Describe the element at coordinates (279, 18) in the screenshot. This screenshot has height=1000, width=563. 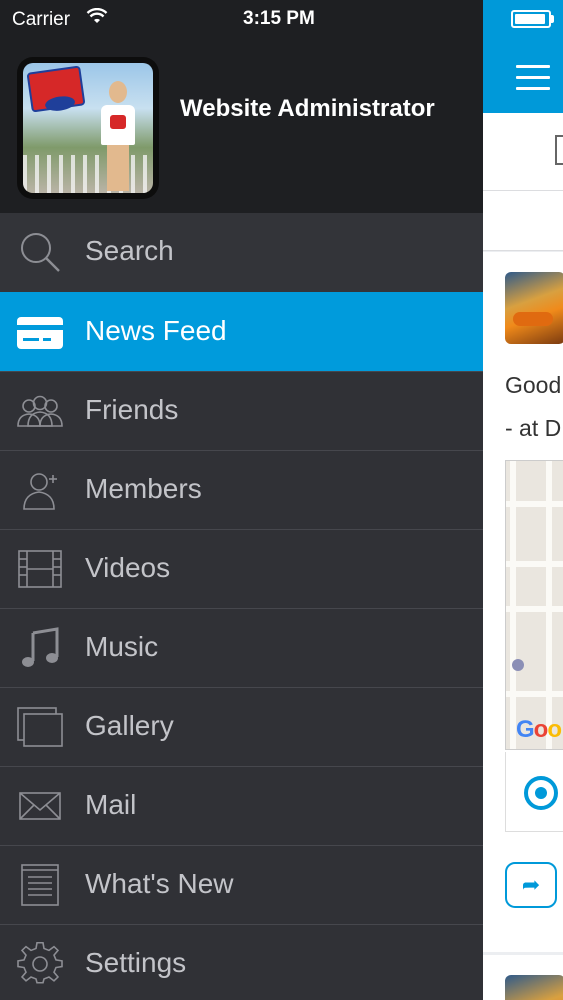
I see `clock: 3:15 PM` at that location.